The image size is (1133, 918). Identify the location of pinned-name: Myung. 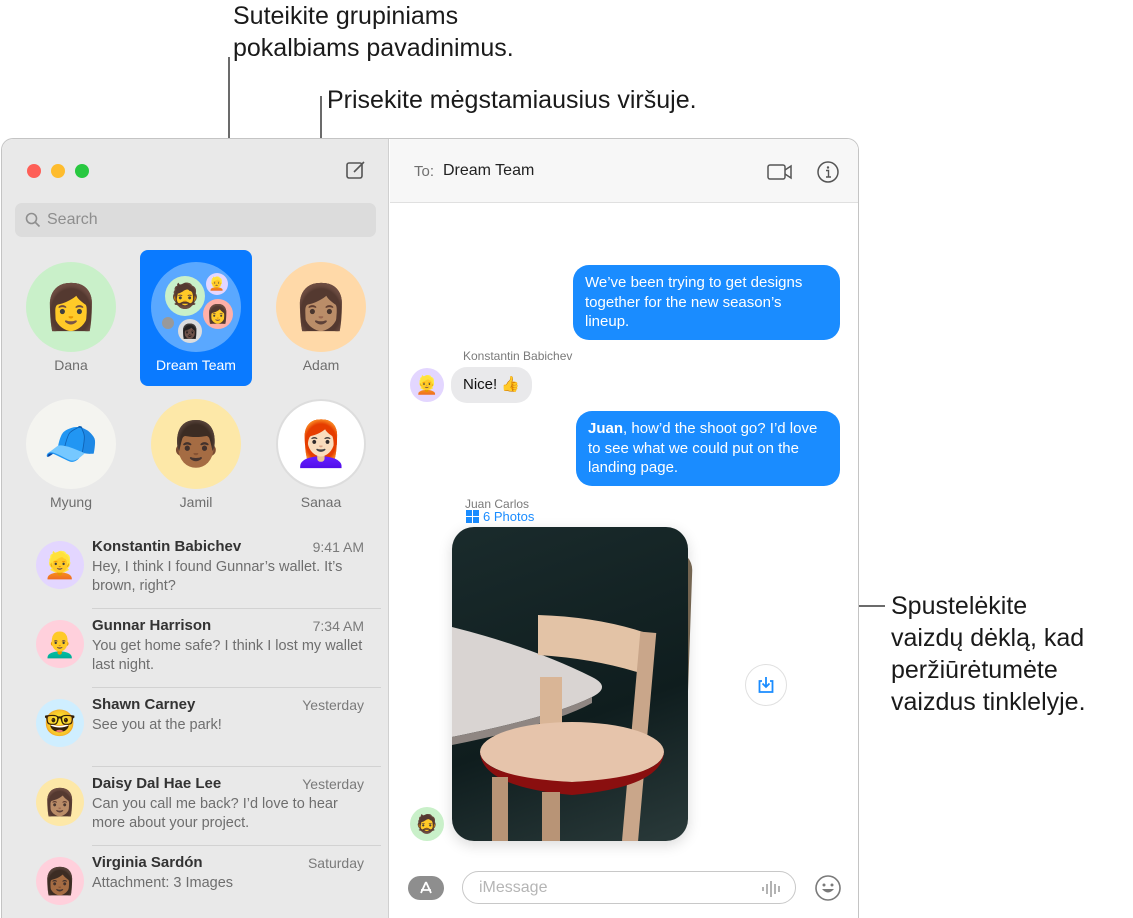
(71, 502).